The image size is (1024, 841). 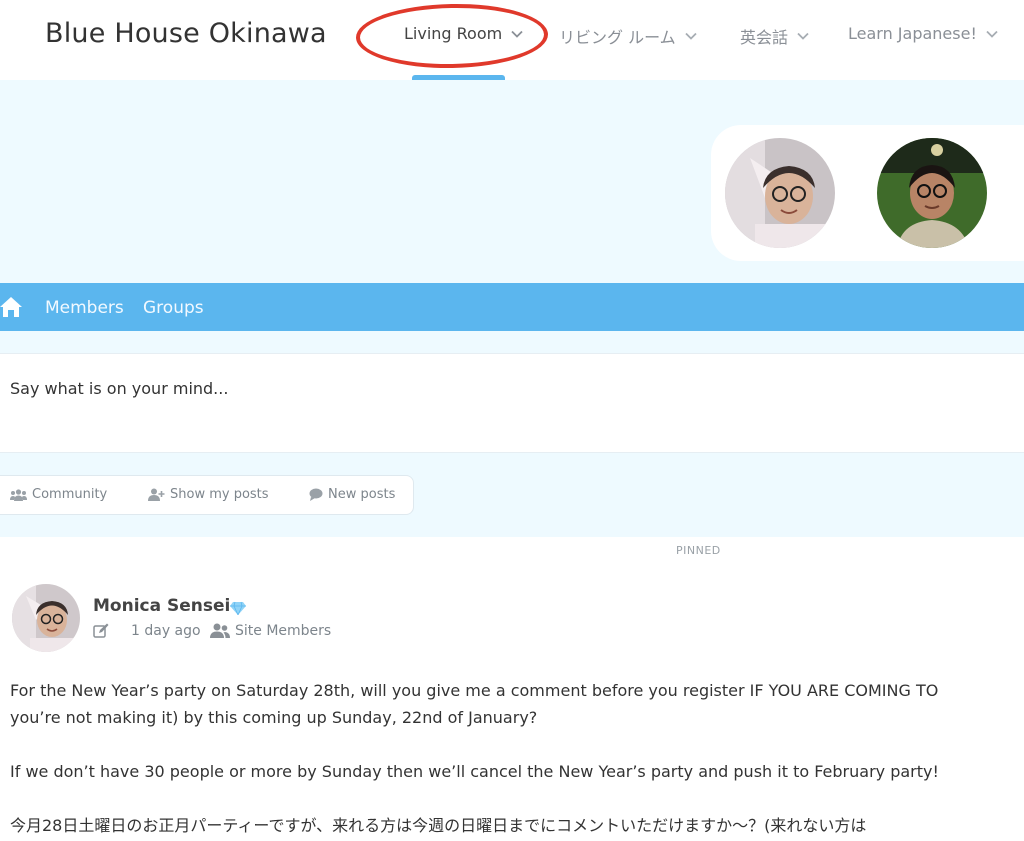 I want to click on user-plus-icon, so click(x=156, y=494).